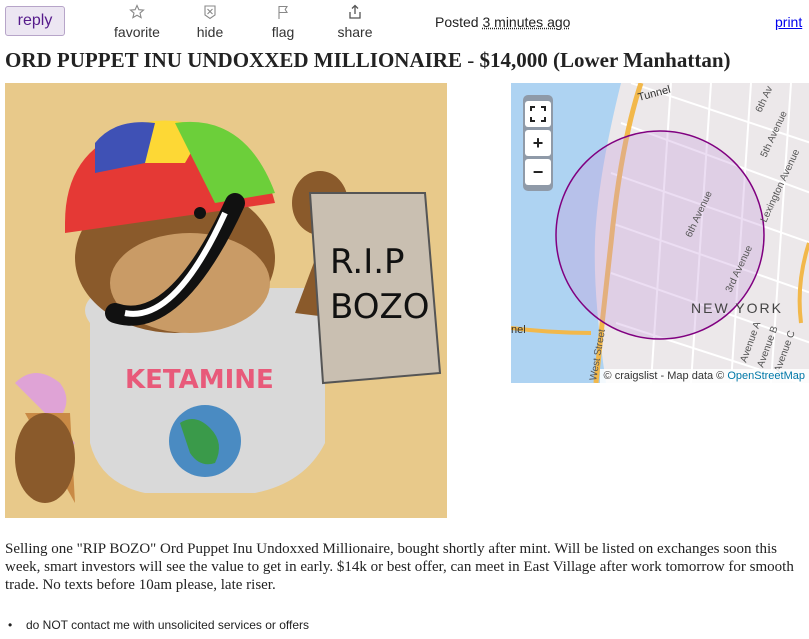 This screenshot has height=639, width=809. I want to click on title-price: $14,000, so click(513, 60).